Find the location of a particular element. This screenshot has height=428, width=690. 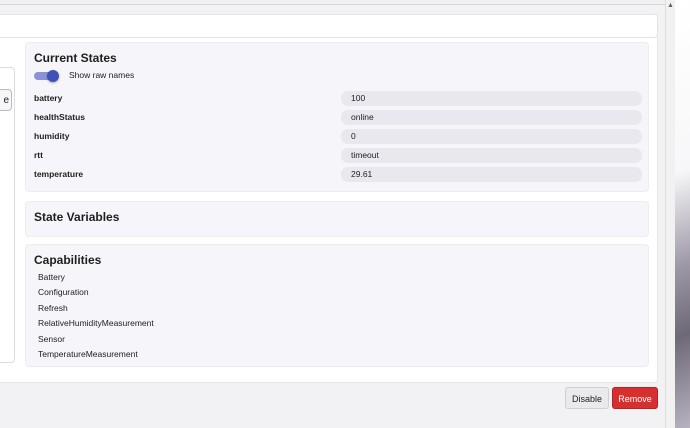

state-name: temperature is located at coordinates (59, 174).